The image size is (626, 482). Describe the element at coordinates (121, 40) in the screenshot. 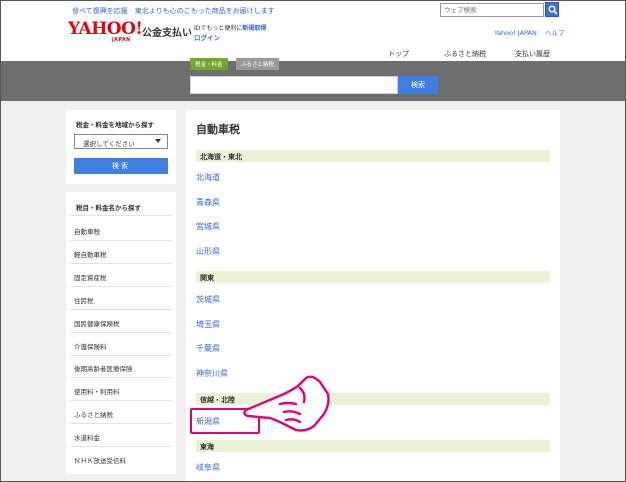

I see `logo-sub: JAPAN` at that location.